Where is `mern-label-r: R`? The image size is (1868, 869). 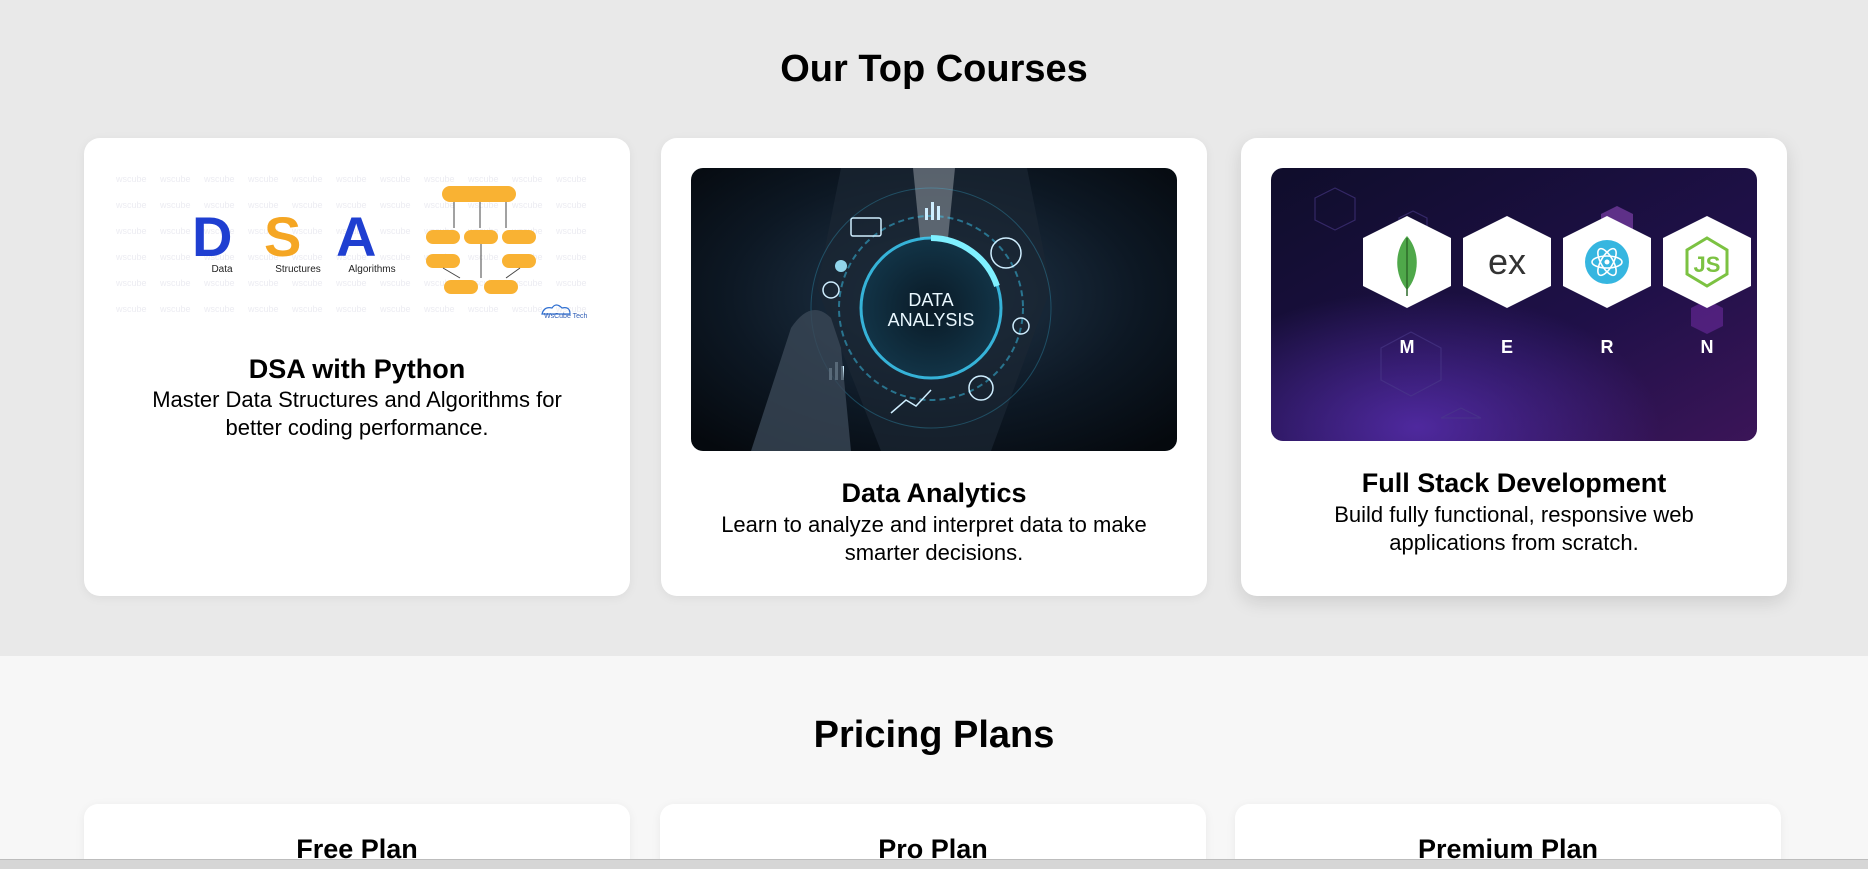
mern-label-r: R is located at coordinates (1607, 347).